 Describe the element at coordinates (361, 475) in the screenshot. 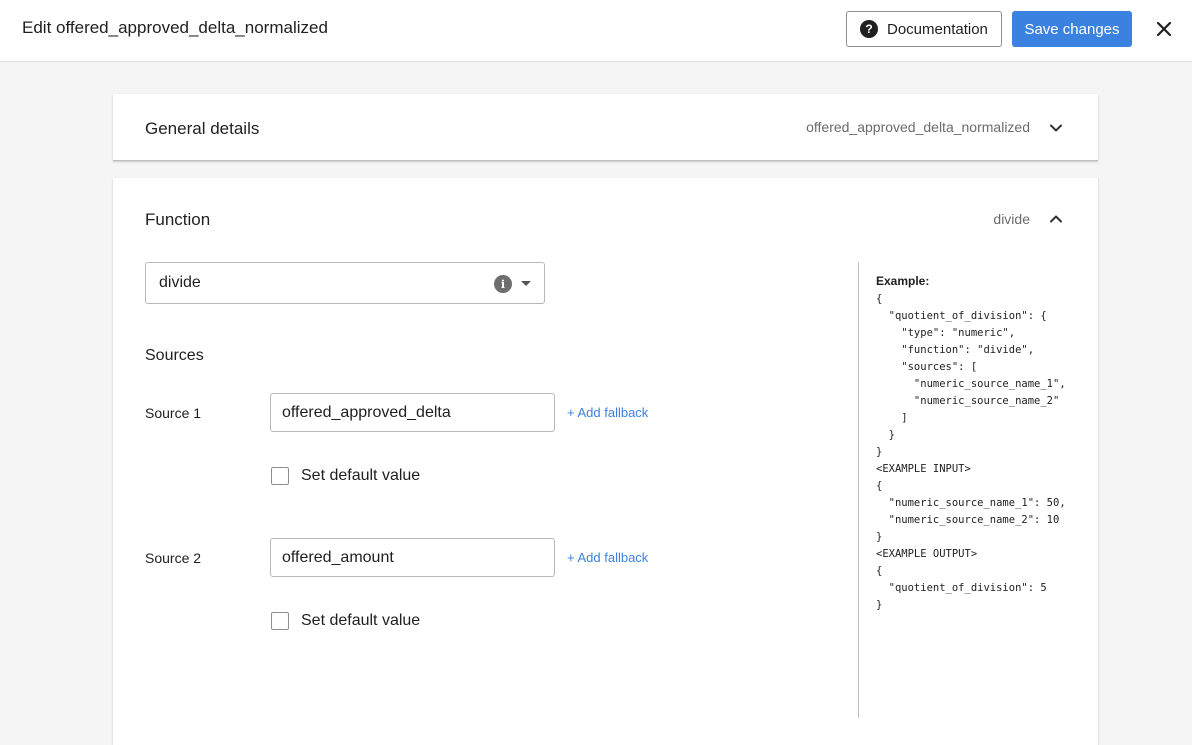

I see `source-1-default-label: Set default value` at that location.